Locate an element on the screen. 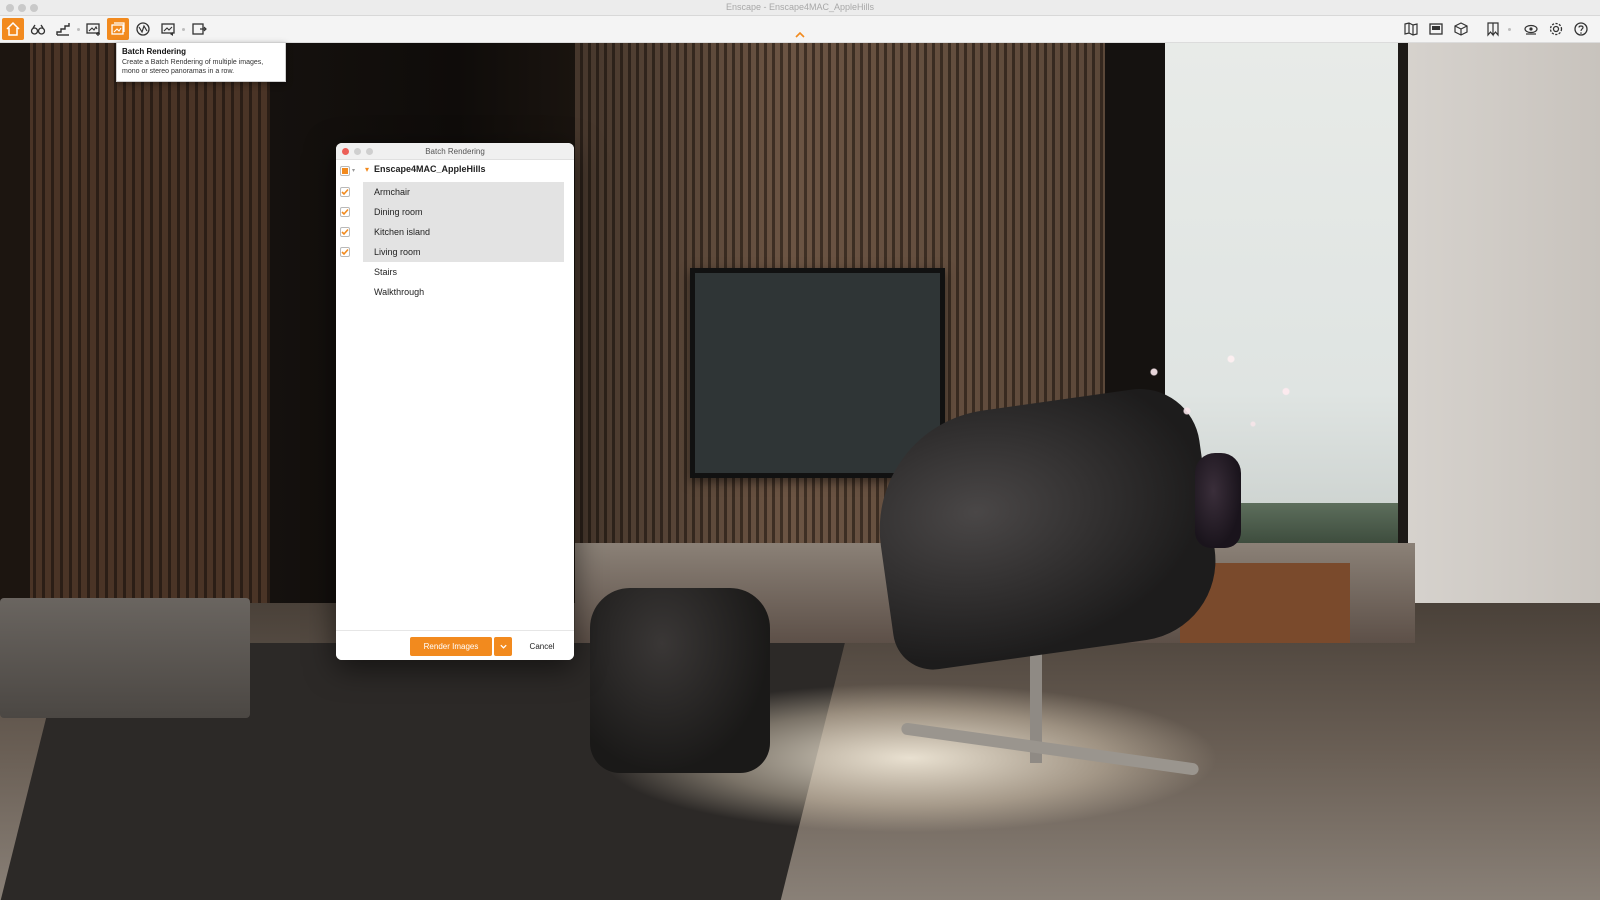 The height and width of the screenshot is (900, 1600). view-item-living-room: Living room is located at coordinates (455, 252).